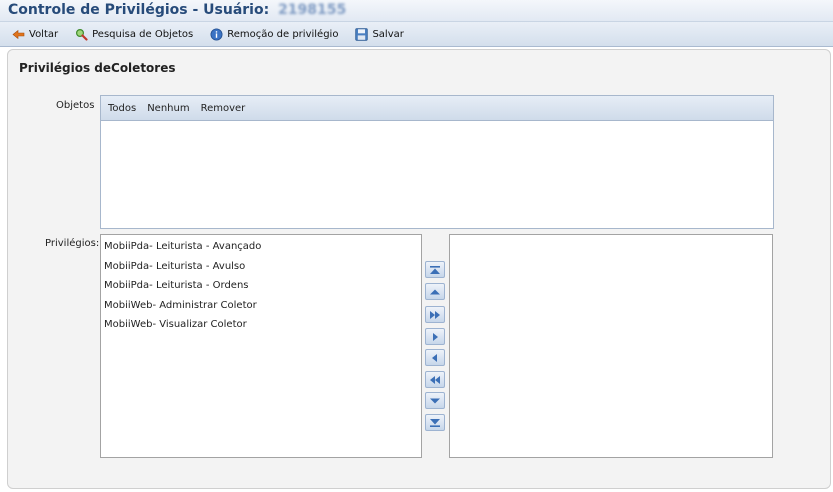 Image resolution: width=833 pixels, height=492 pixels. I want to click on window-title: Controle de Privilégios - Usuário:, so click(139, 10).